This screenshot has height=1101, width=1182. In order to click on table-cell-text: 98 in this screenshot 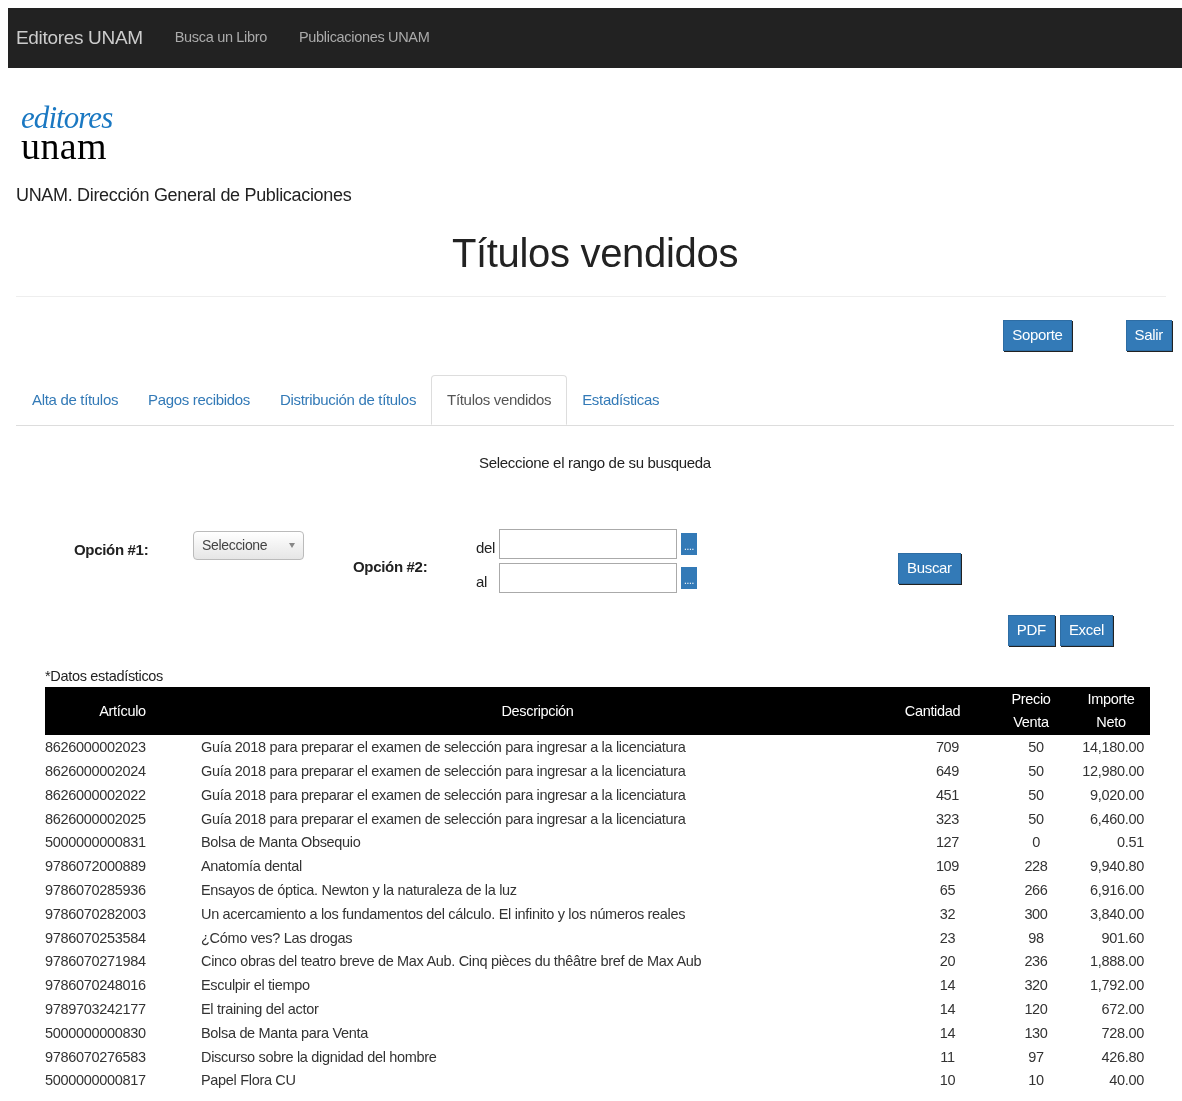, I will do `click(1036, 938)`.